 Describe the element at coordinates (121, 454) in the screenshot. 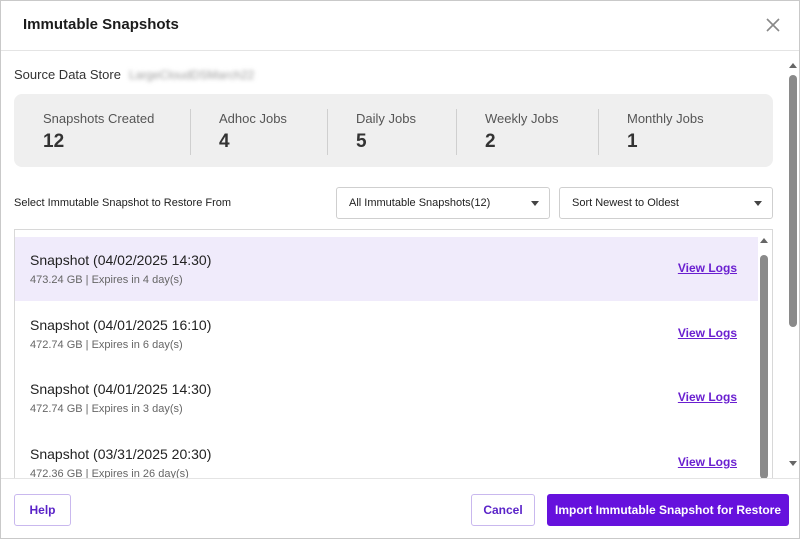

I see `snapshot-title: Snapshot (03/31/2025 20:30)` at that location.